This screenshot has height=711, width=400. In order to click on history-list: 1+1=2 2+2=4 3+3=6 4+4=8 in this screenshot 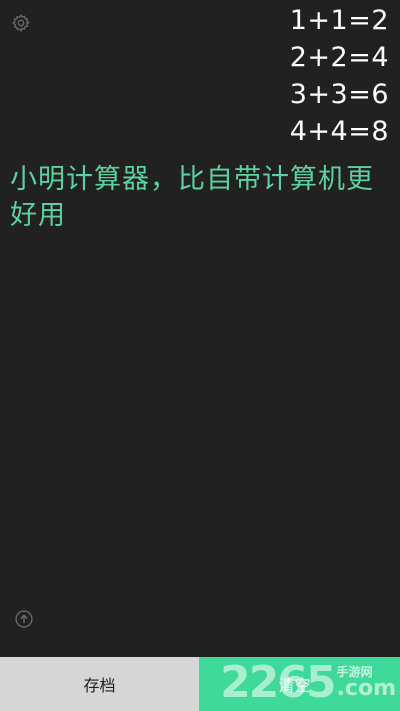, I will do `click(339, 76)`.